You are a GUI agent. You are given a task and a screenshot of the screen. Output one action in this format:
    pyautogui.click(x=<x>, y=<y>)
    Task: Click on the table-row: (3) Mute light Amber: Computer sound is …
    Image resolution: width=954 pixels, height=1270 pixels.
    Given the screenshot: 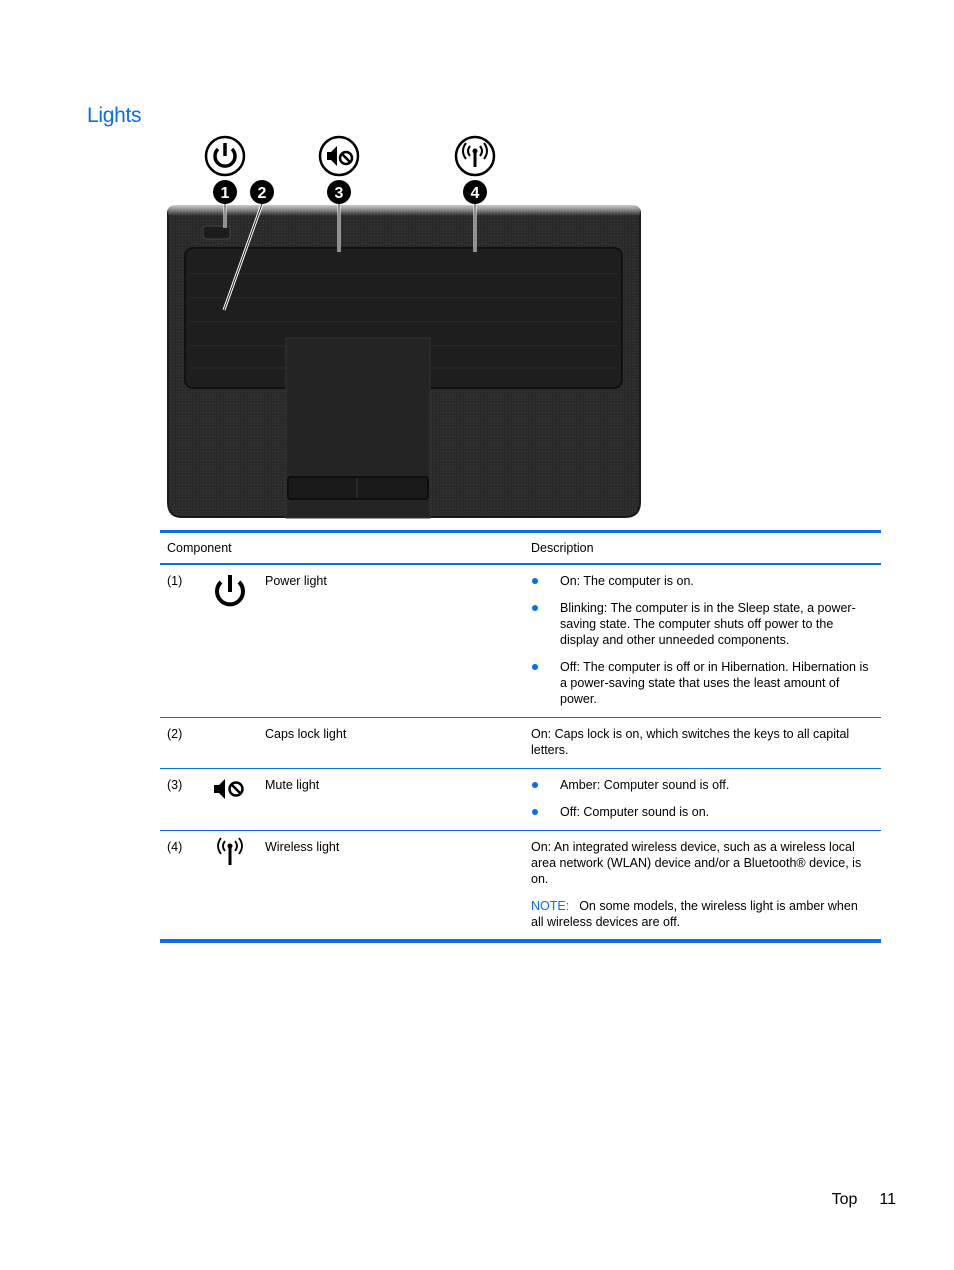 What is the action you would take?
    pyautogui.click(x=520, y=800)
    